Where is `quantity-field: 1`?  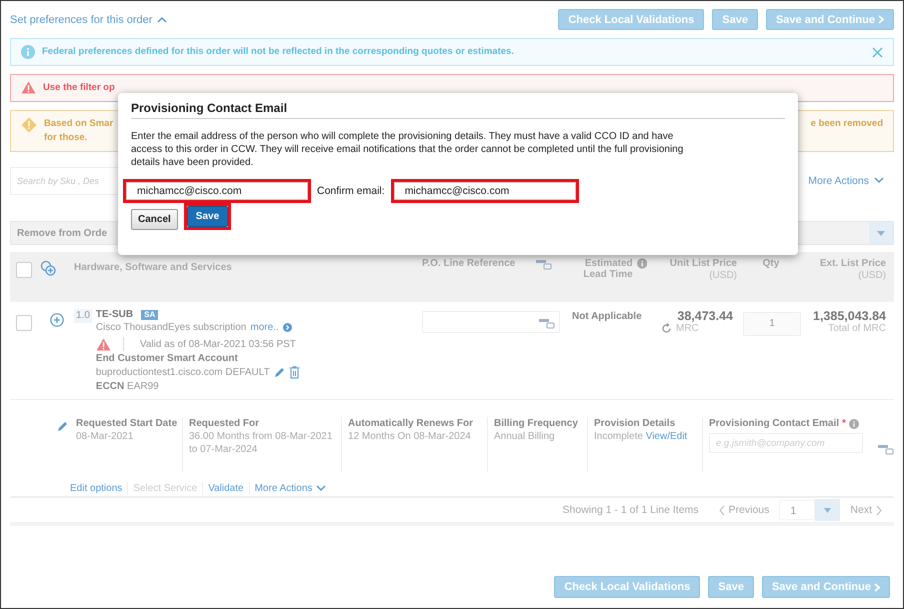
quantity-field: 1 is located at coordinates (772, 324).